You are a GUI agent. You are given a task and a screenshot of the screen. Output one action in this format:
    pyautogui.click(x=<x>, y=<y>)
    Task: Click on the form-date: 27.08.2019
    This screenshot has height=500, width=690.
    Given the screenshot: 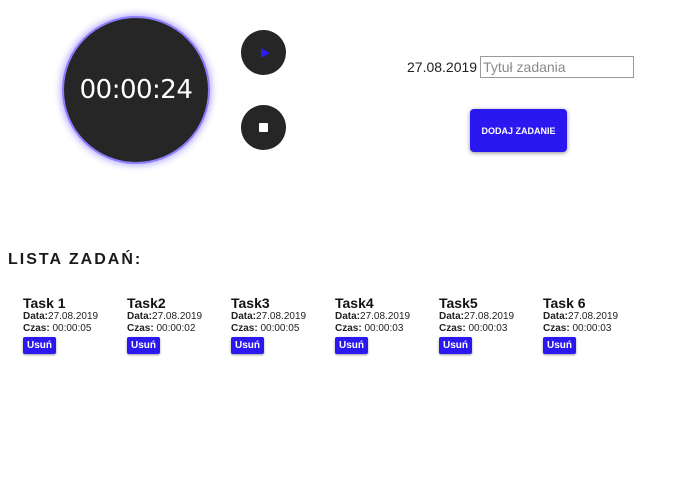 What is the action you would take?
    pyautogui.click(x=442, y=67)
    